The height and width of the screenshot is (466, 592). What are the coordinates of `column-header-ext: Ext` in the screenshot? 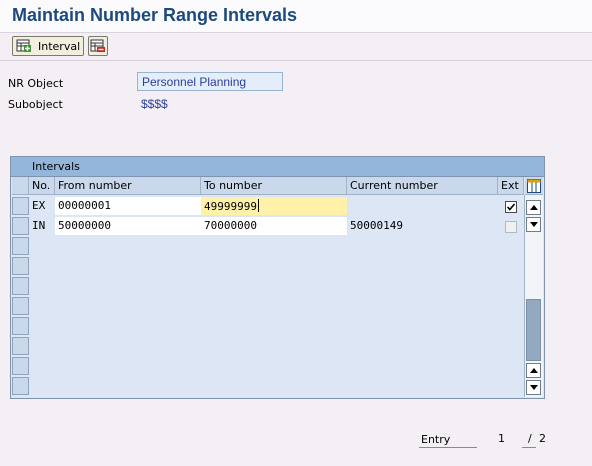 It's located at (511, 186).